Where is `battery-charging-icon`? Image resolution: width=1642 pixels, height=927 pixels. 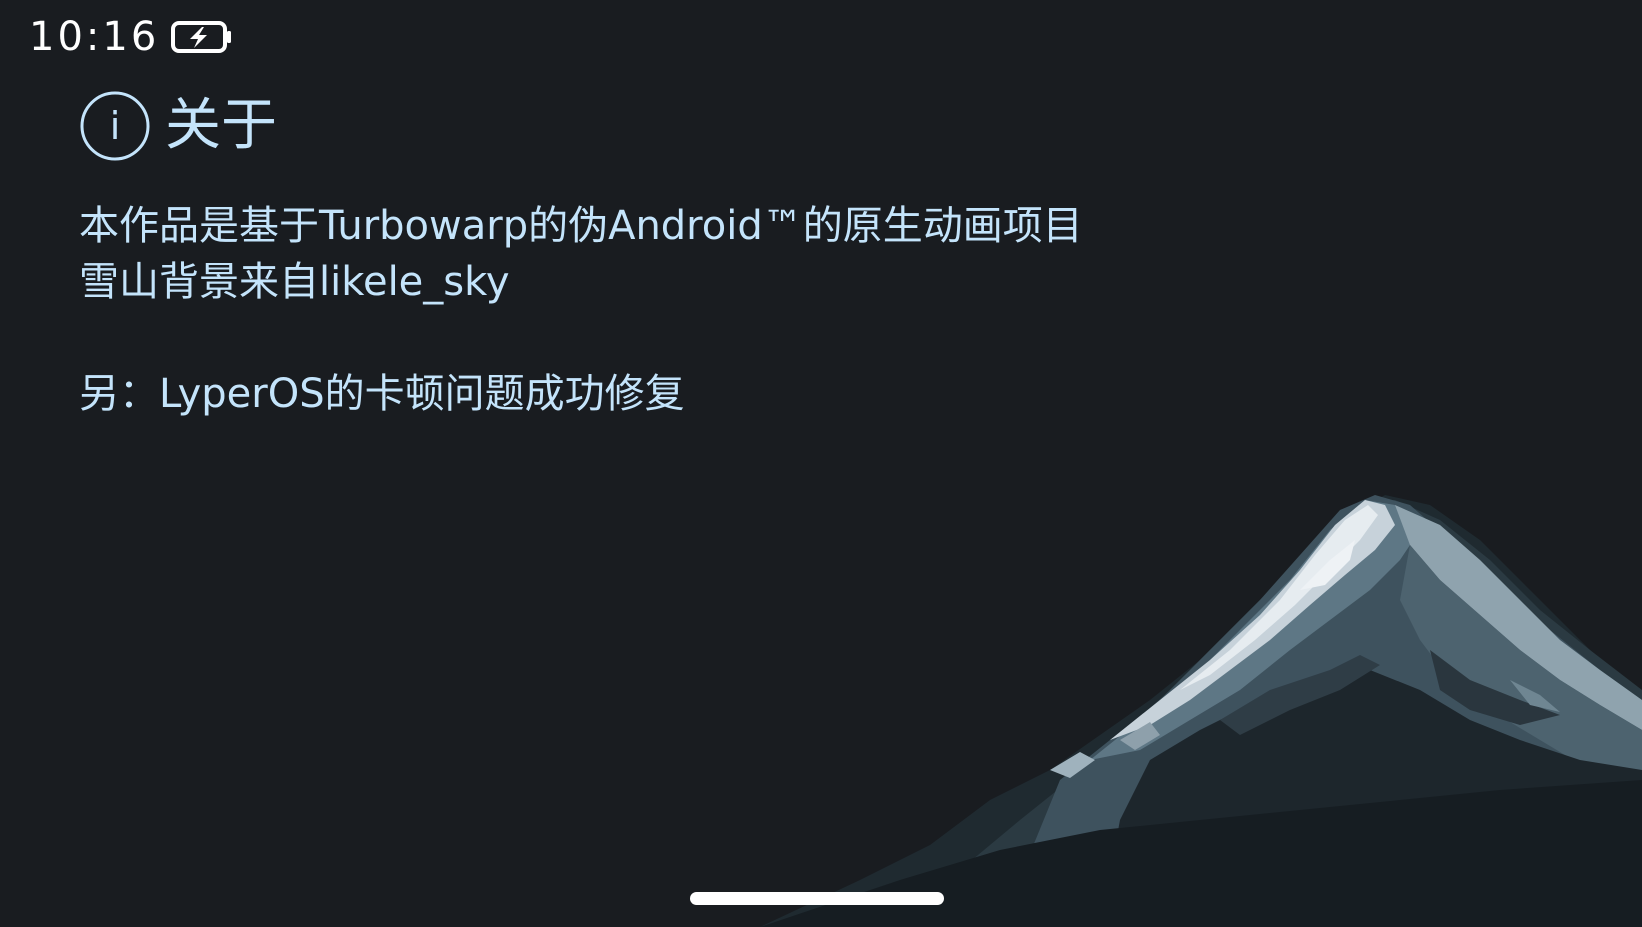
battery-charging-icon is located at coordinates (201, 37).